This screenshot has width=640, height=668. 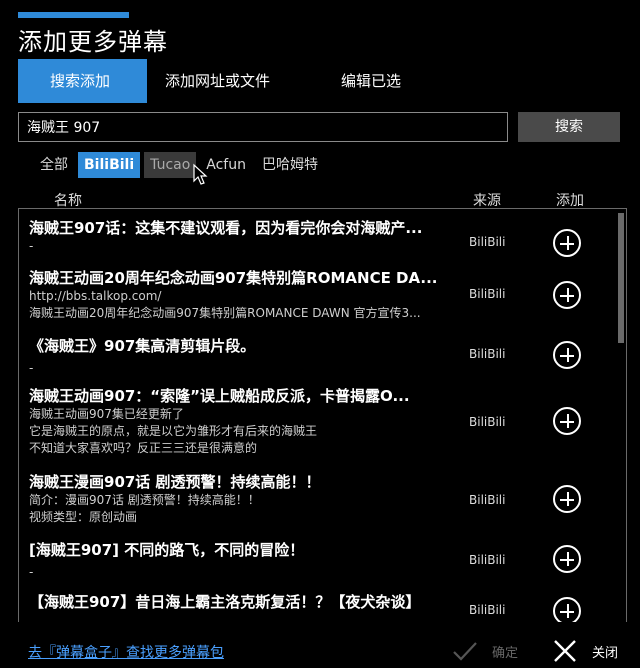 What do you see at coordinates (465, 651) in the screenshot?
I see `check-icon` at bounding box center [465, 651].